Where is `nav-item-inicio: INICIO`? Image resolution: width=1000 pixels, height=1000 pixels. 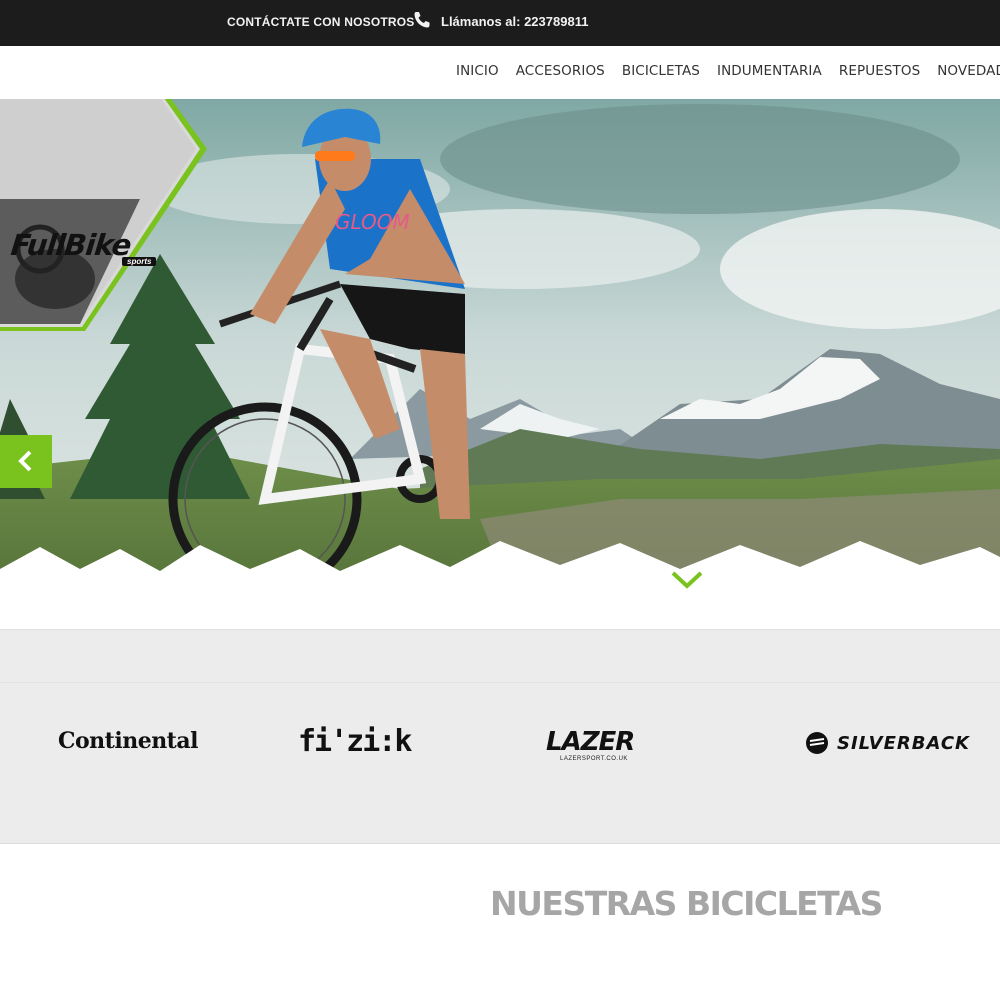
nav-item-inicio: INICIO is located at coordinates (477, 71).